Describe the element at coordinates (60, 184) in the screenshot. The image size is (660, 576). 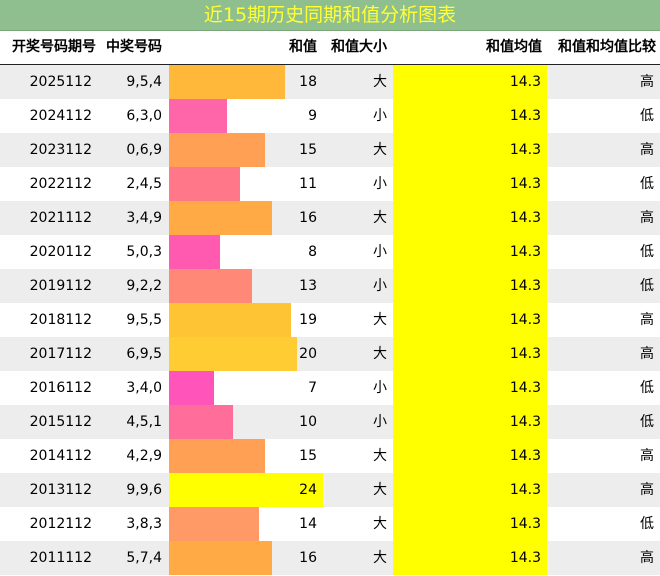
I see `cell-period: 2022112` at that location.